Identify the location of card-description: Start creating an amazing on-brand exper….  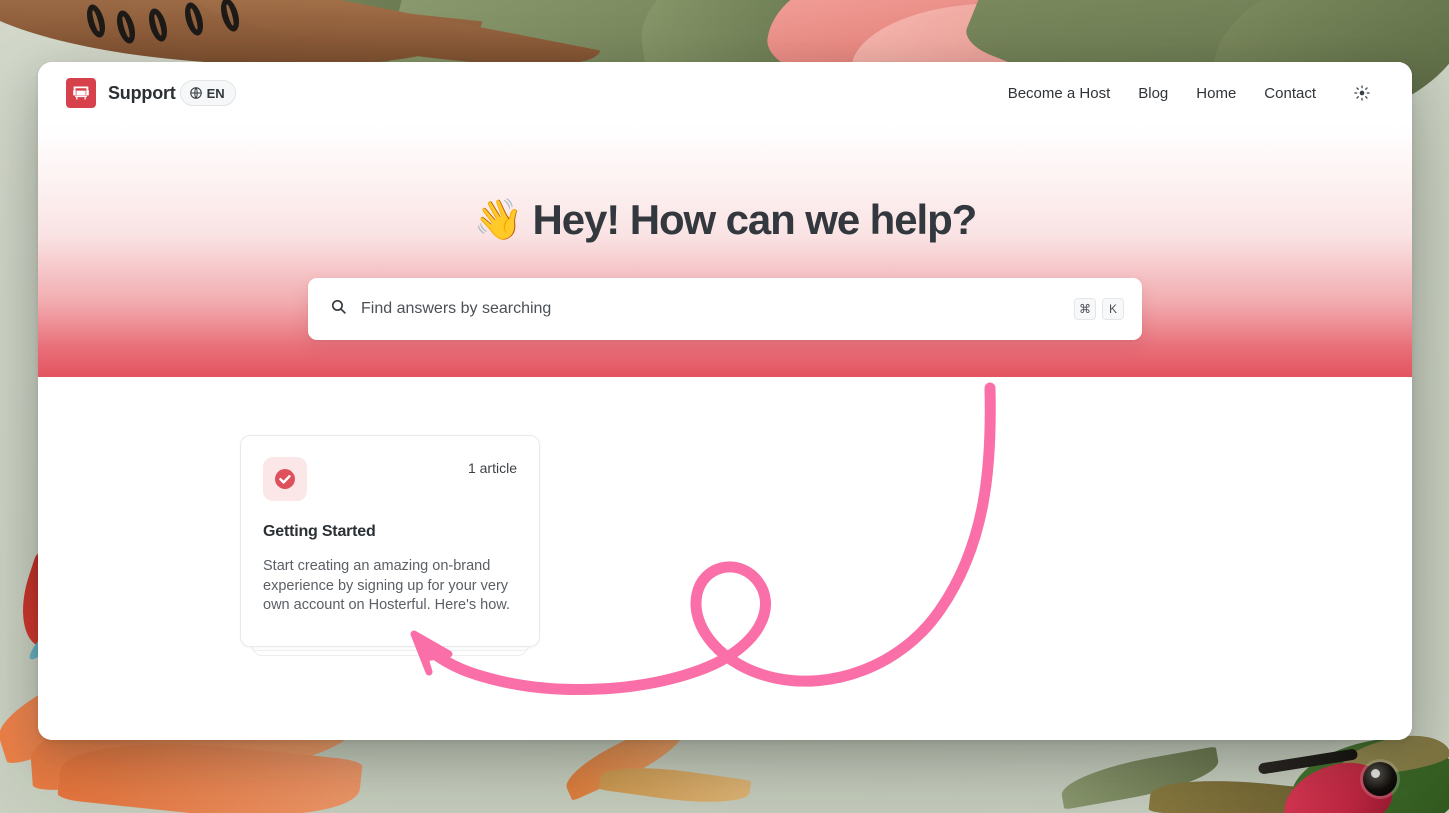
(386, 586).